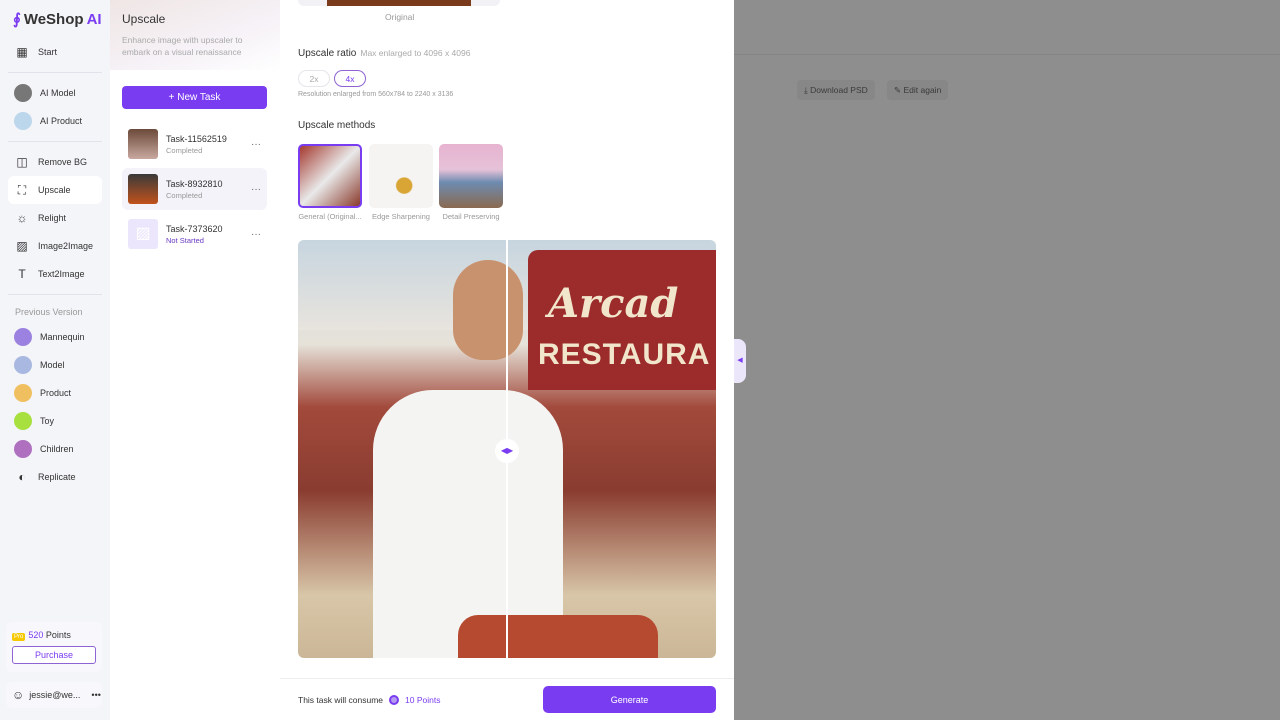 The height and width of the screenshot is (720, 1280). What do you see at coordinates (629, 699) in the screenshot?
I see `generate-button: Generate` at bounding box center [629, 699].